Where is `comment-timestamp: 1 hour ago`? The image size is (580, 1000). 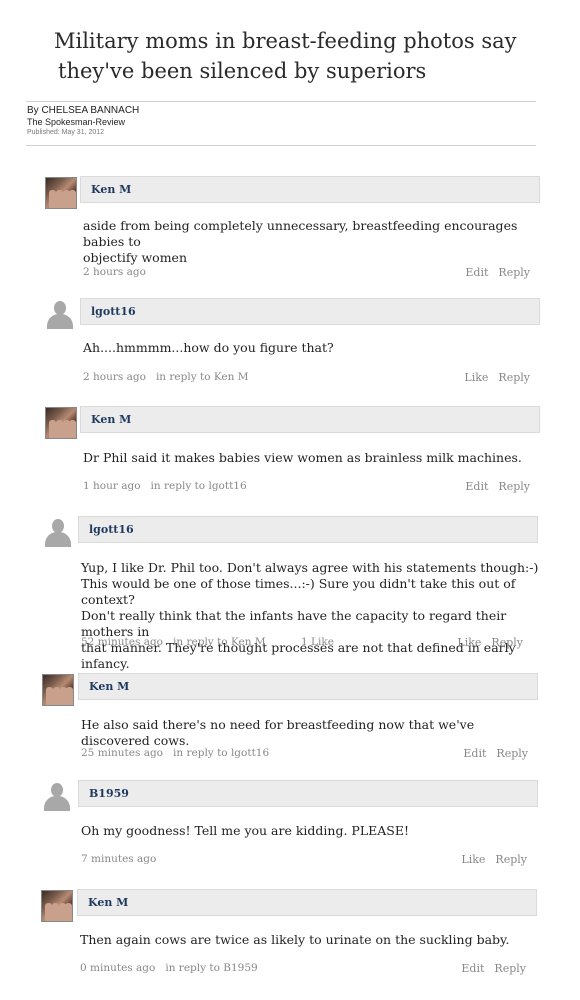
comment-timestamp: 1 hour ago is located at coordinates (112, 486).